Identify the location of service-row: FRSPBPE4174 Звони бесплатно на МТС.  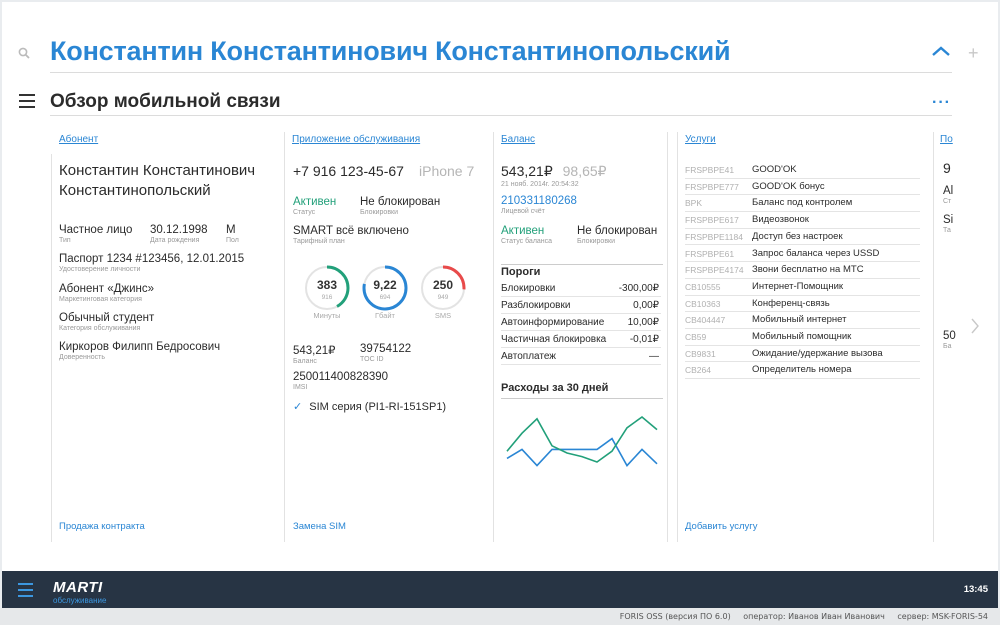
(802, 270).